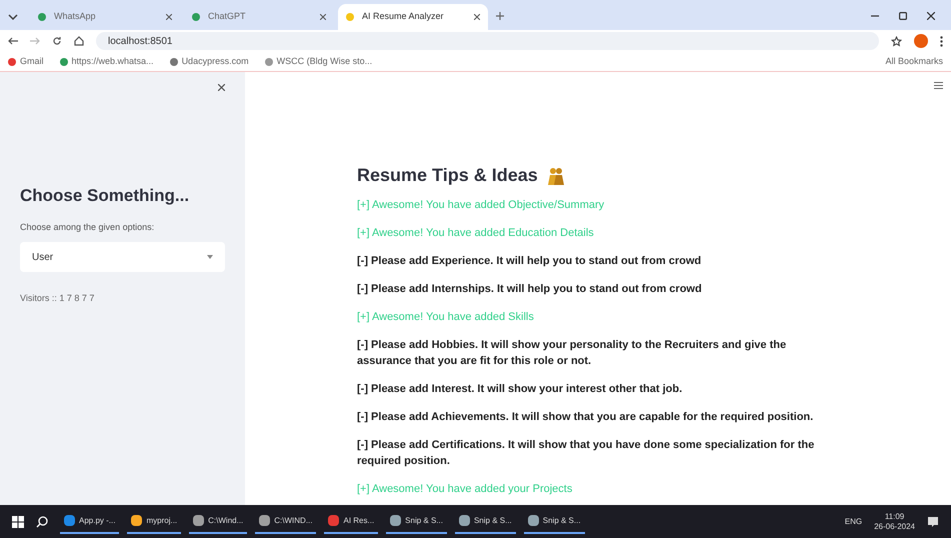  I want to click on kebab-menu-icon, so click(941, 41).